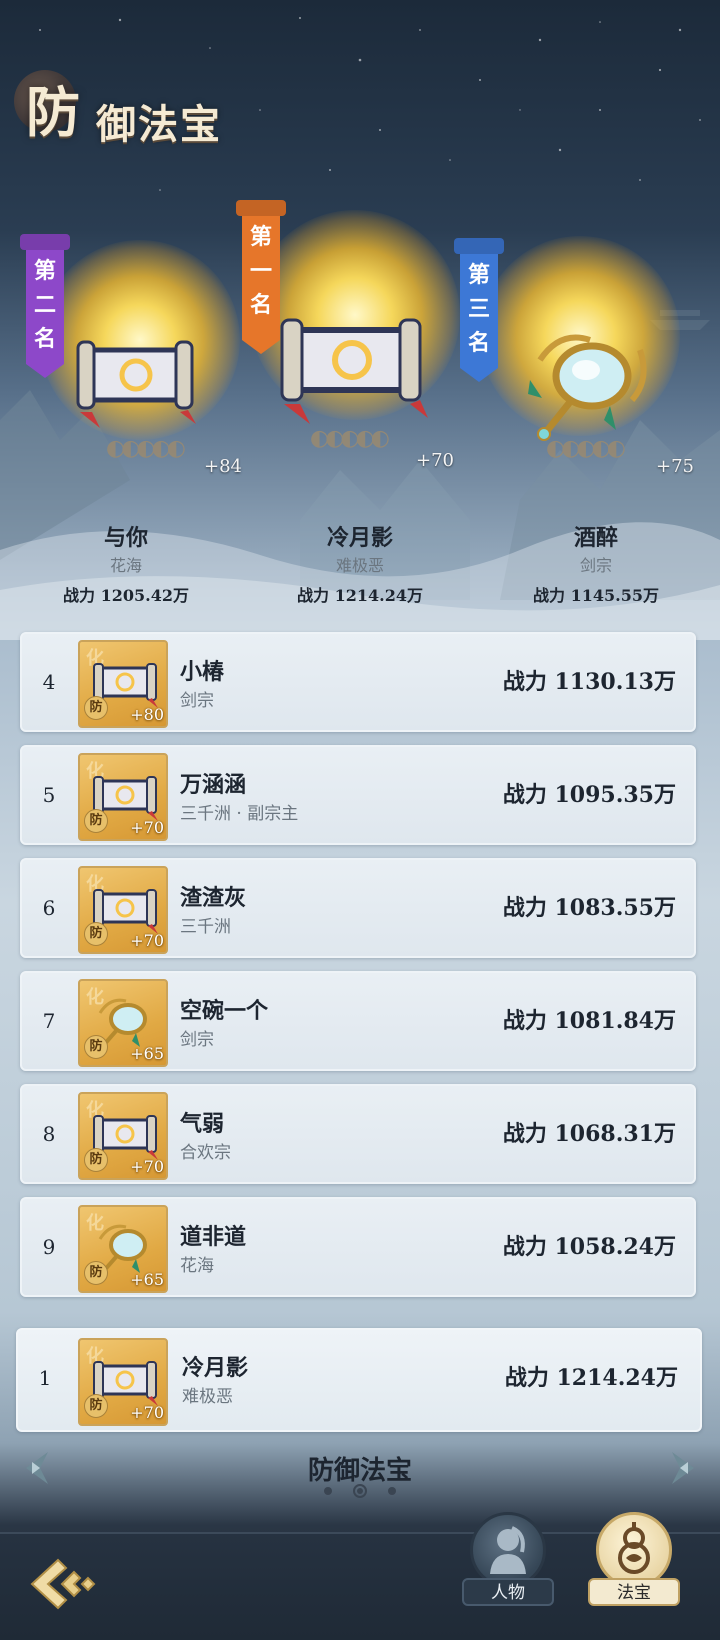 This screenshot has height=1640, width=720. I want to click on ranking-row: 8 化 防 +70 气弱 合欢宗 战力 1068.31万, so click(358, 1134).